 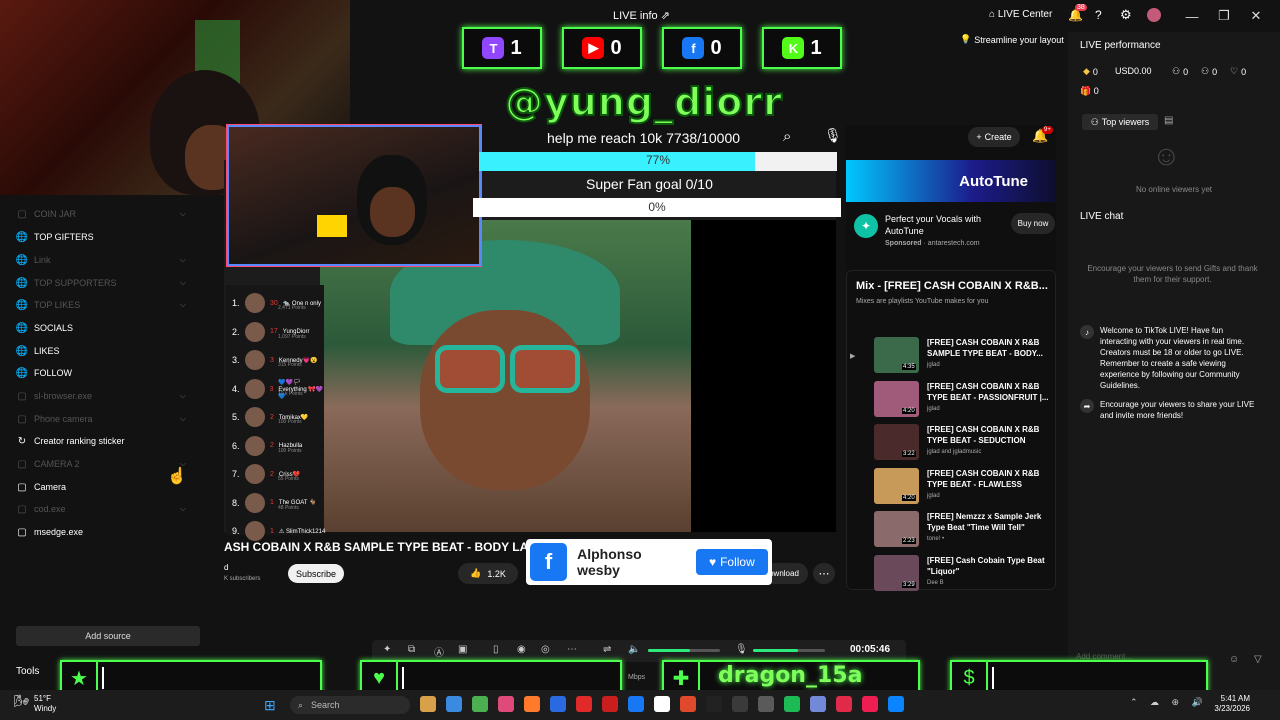 What do you see at coordinates (101, 532) in the screenshot?
I see `source-item: ▢ msedge.exe` at bounding box center [101, 532].